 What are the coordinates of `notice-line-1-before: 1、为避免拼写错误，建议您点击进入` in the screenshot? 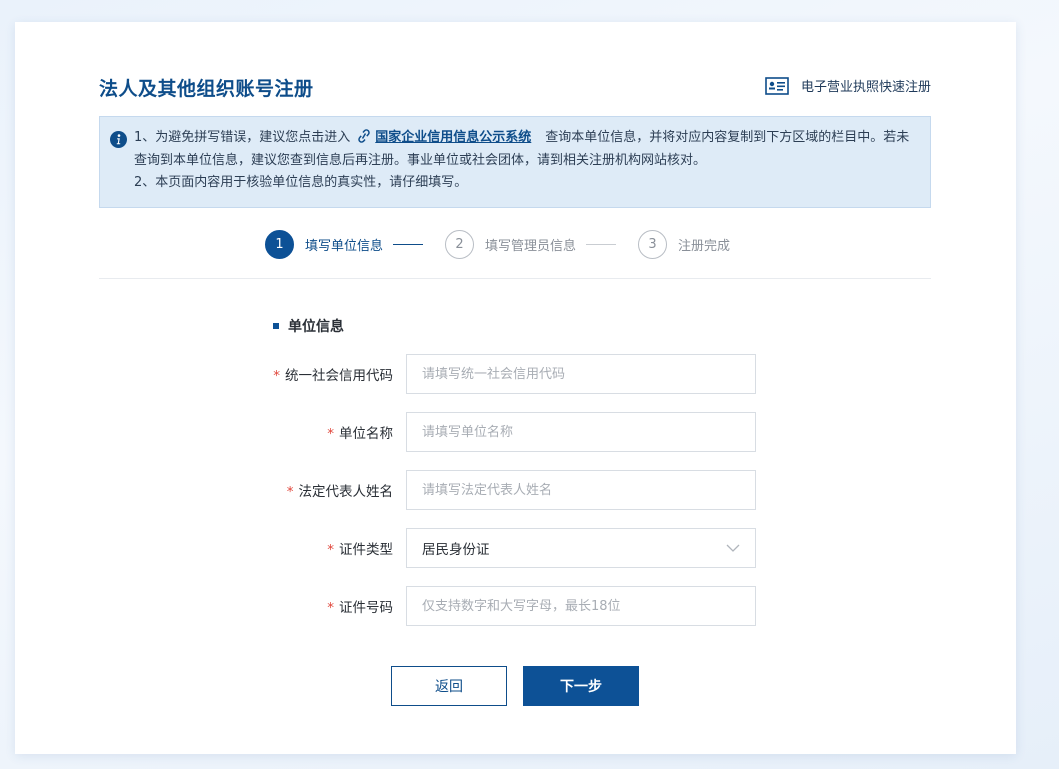 It's located at (242, 137).